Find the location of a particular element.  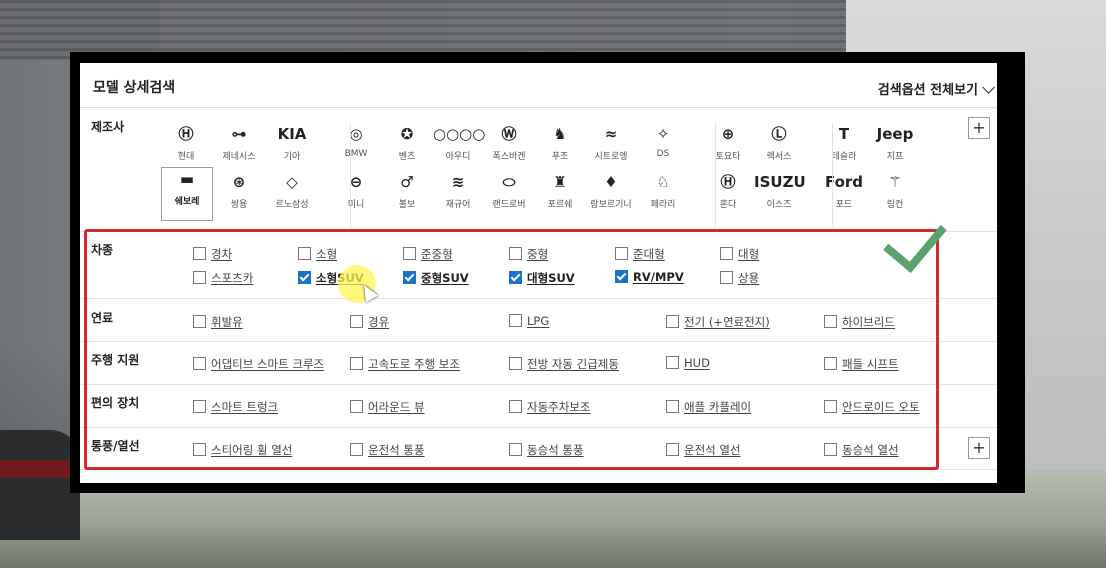

brand-item: ✧ DS is located at coordinates (663, 141).